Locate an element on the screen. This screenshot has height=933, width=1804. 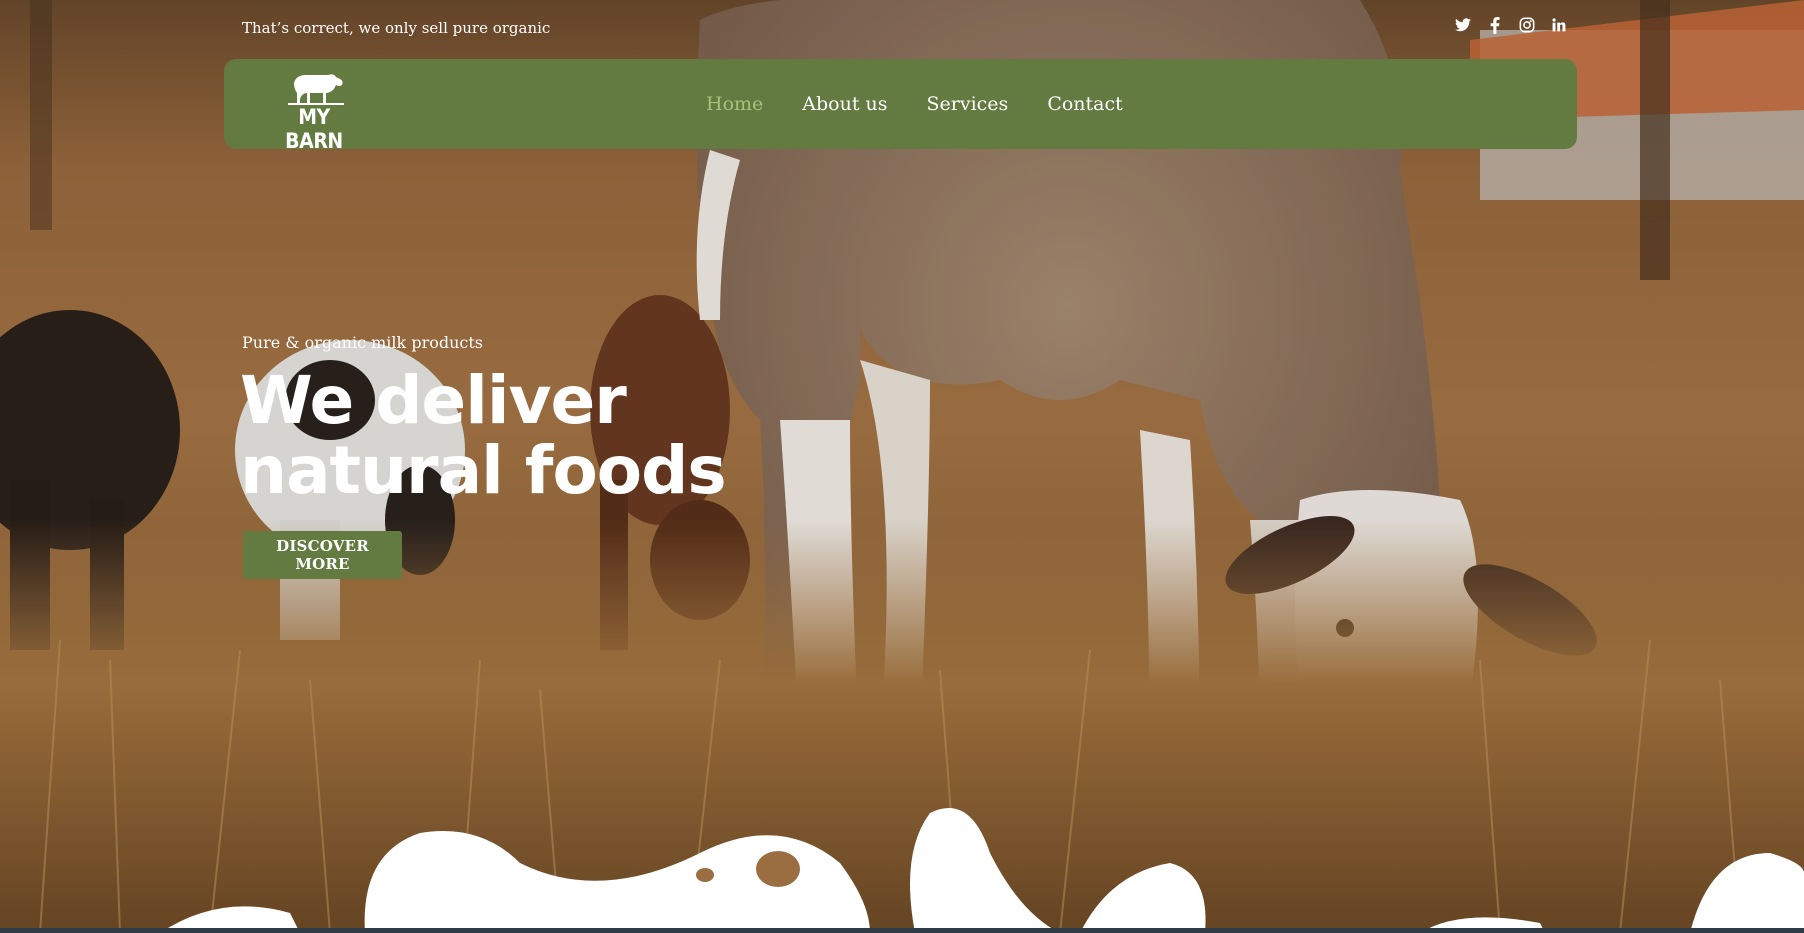
main-navbar: MY BARN Home About us Services Contact is located at coordinates (900, 106).